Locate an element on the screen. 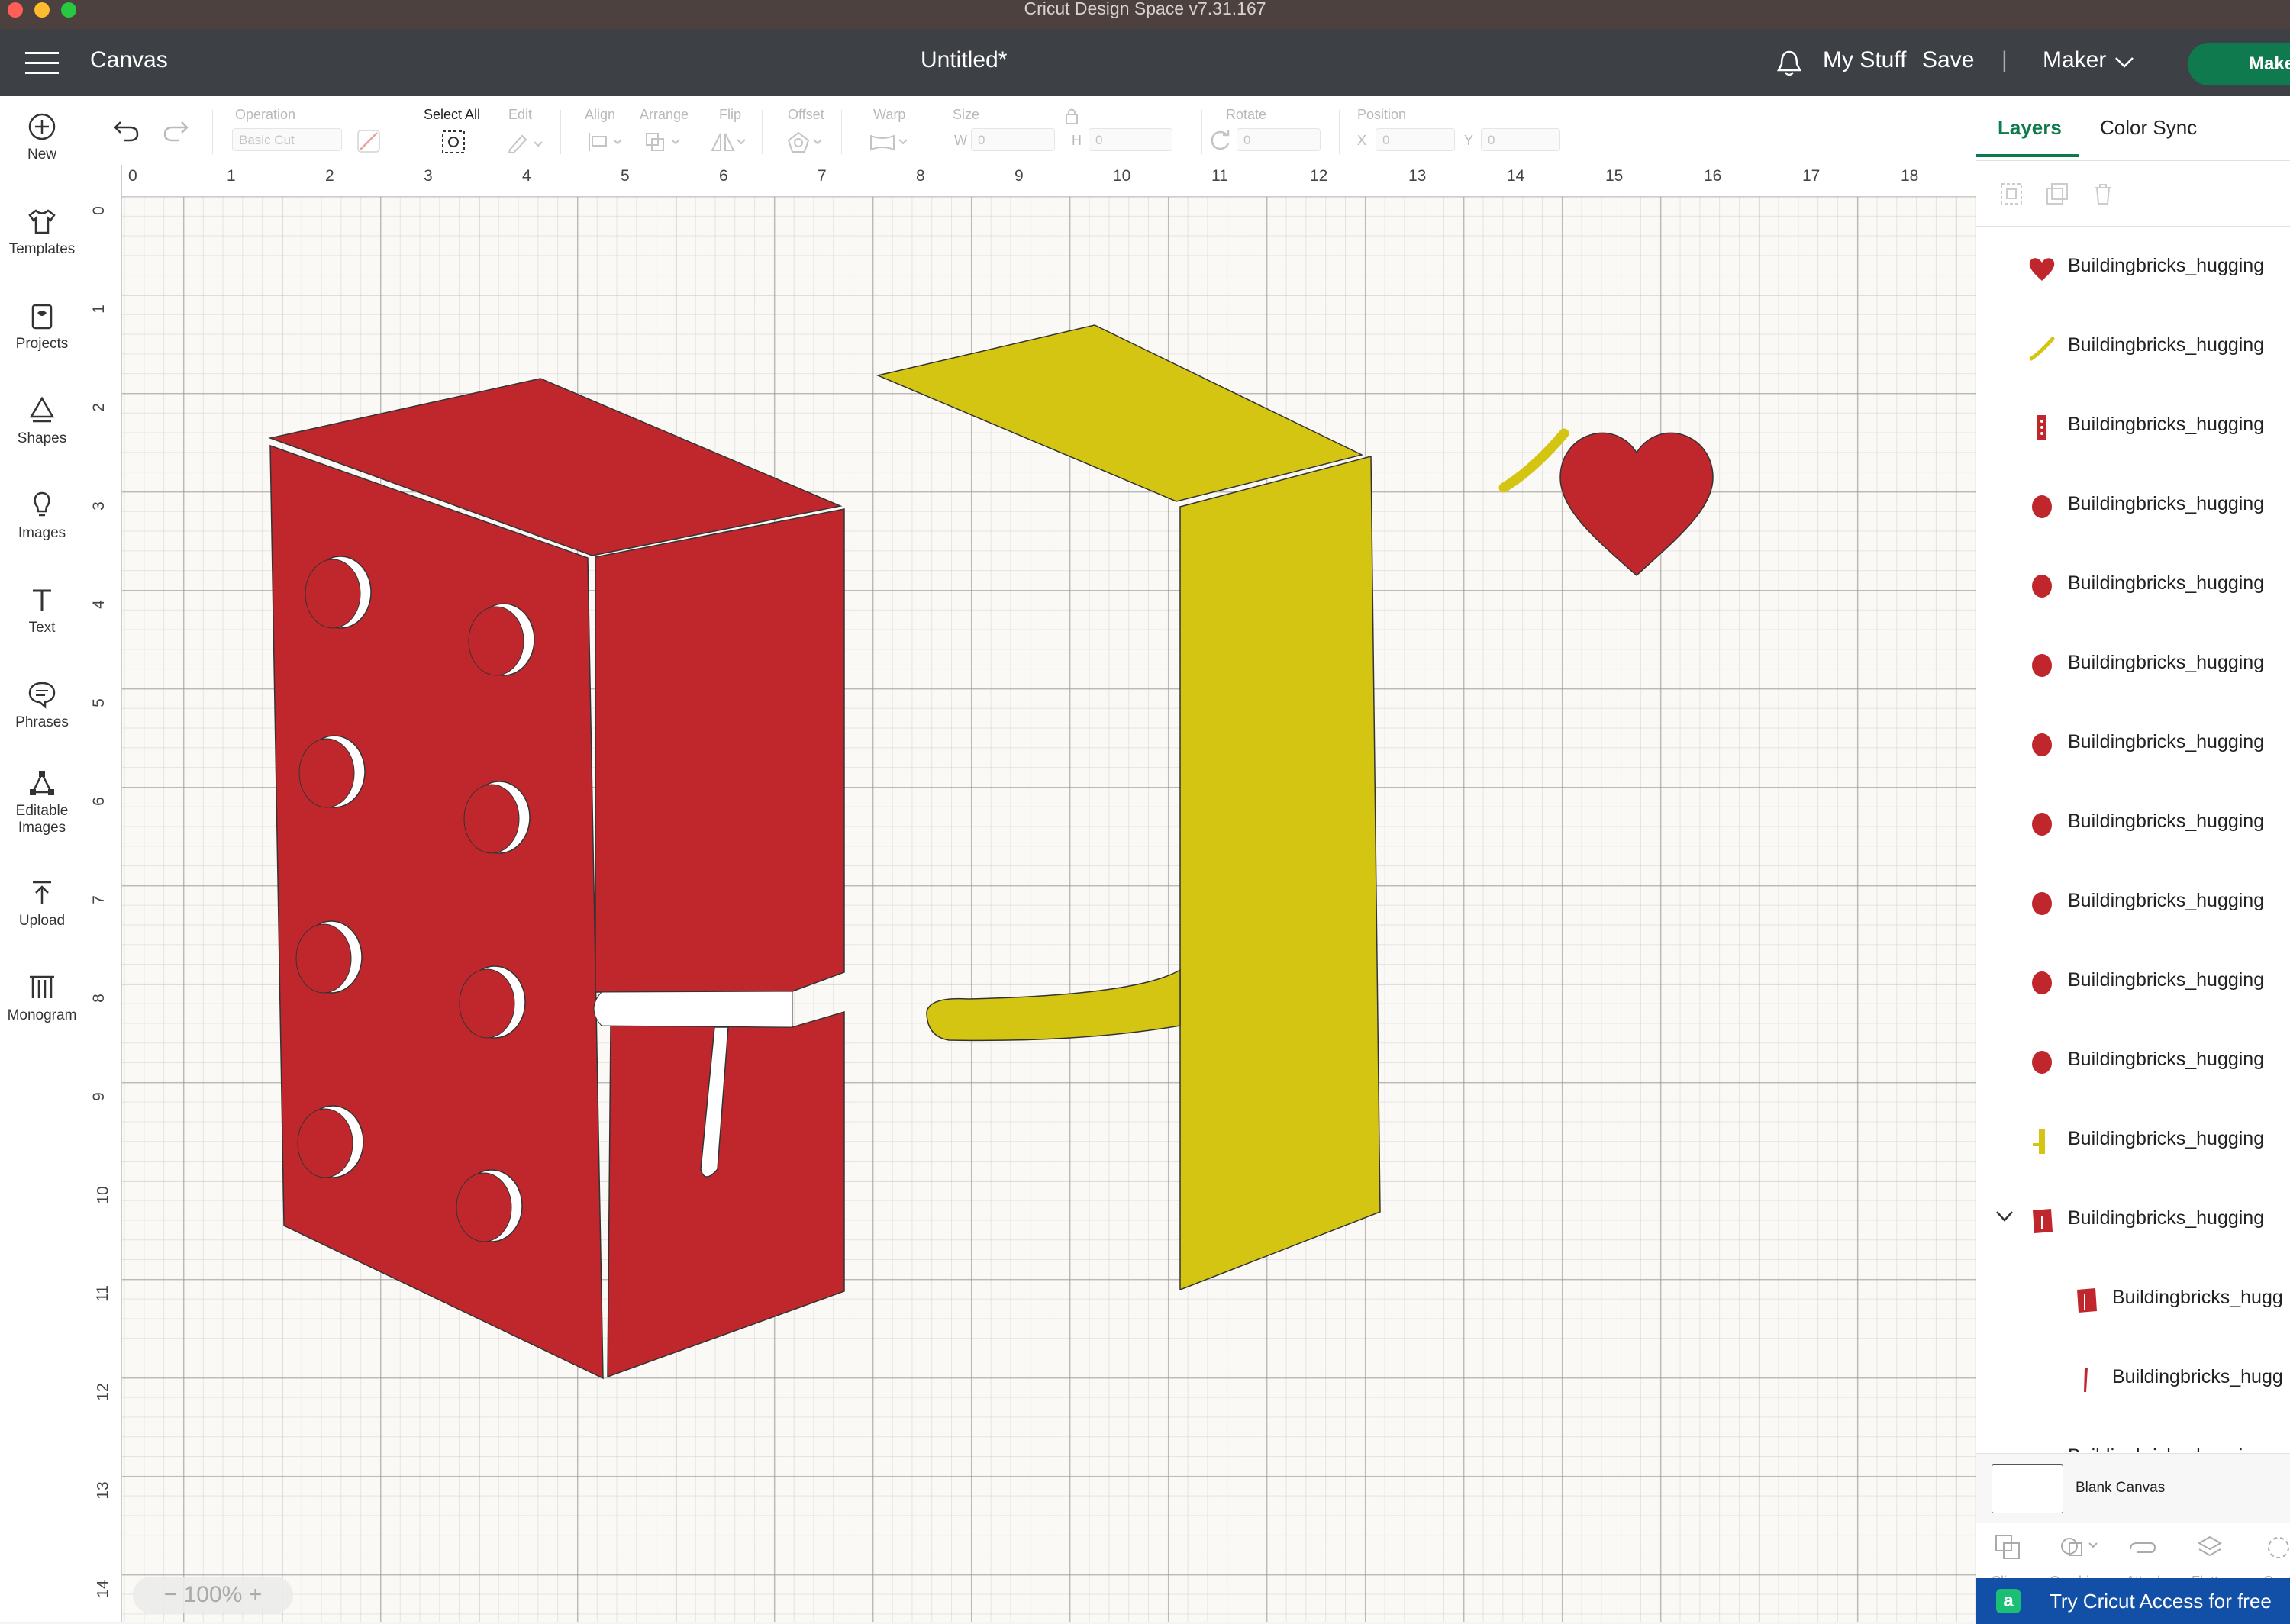  size-label: Size is located at coordinates (966, 115).